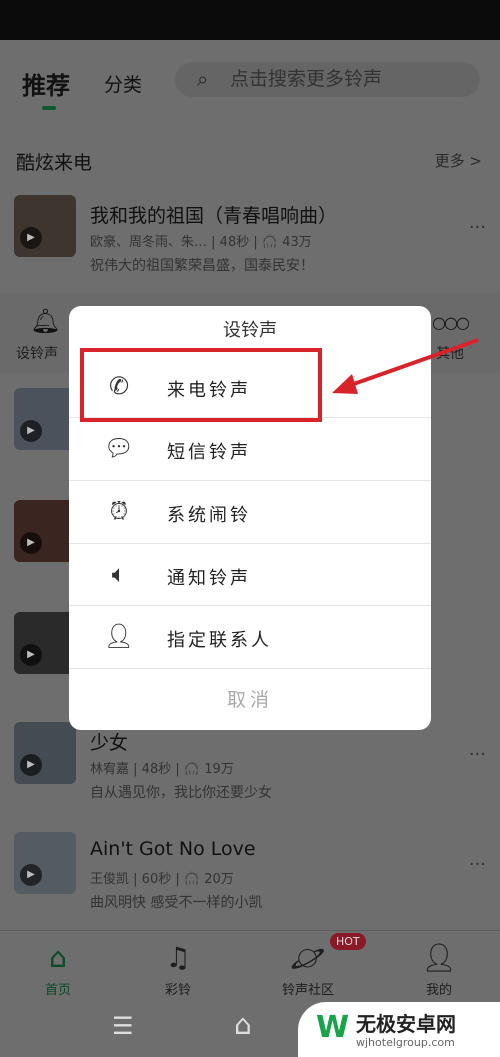  Describe the element at coordinates (201, 242) in the screenshot. I see `song-meta: 欧豪、周冬雨、朱… | 48秒 | 🎧 43万` at that location.